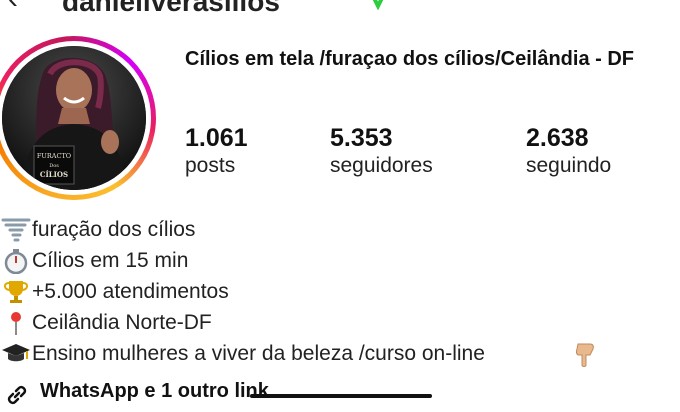 The image size is (680, 412). I want to click on stat-following-value: 2.638, so click(557, 138).